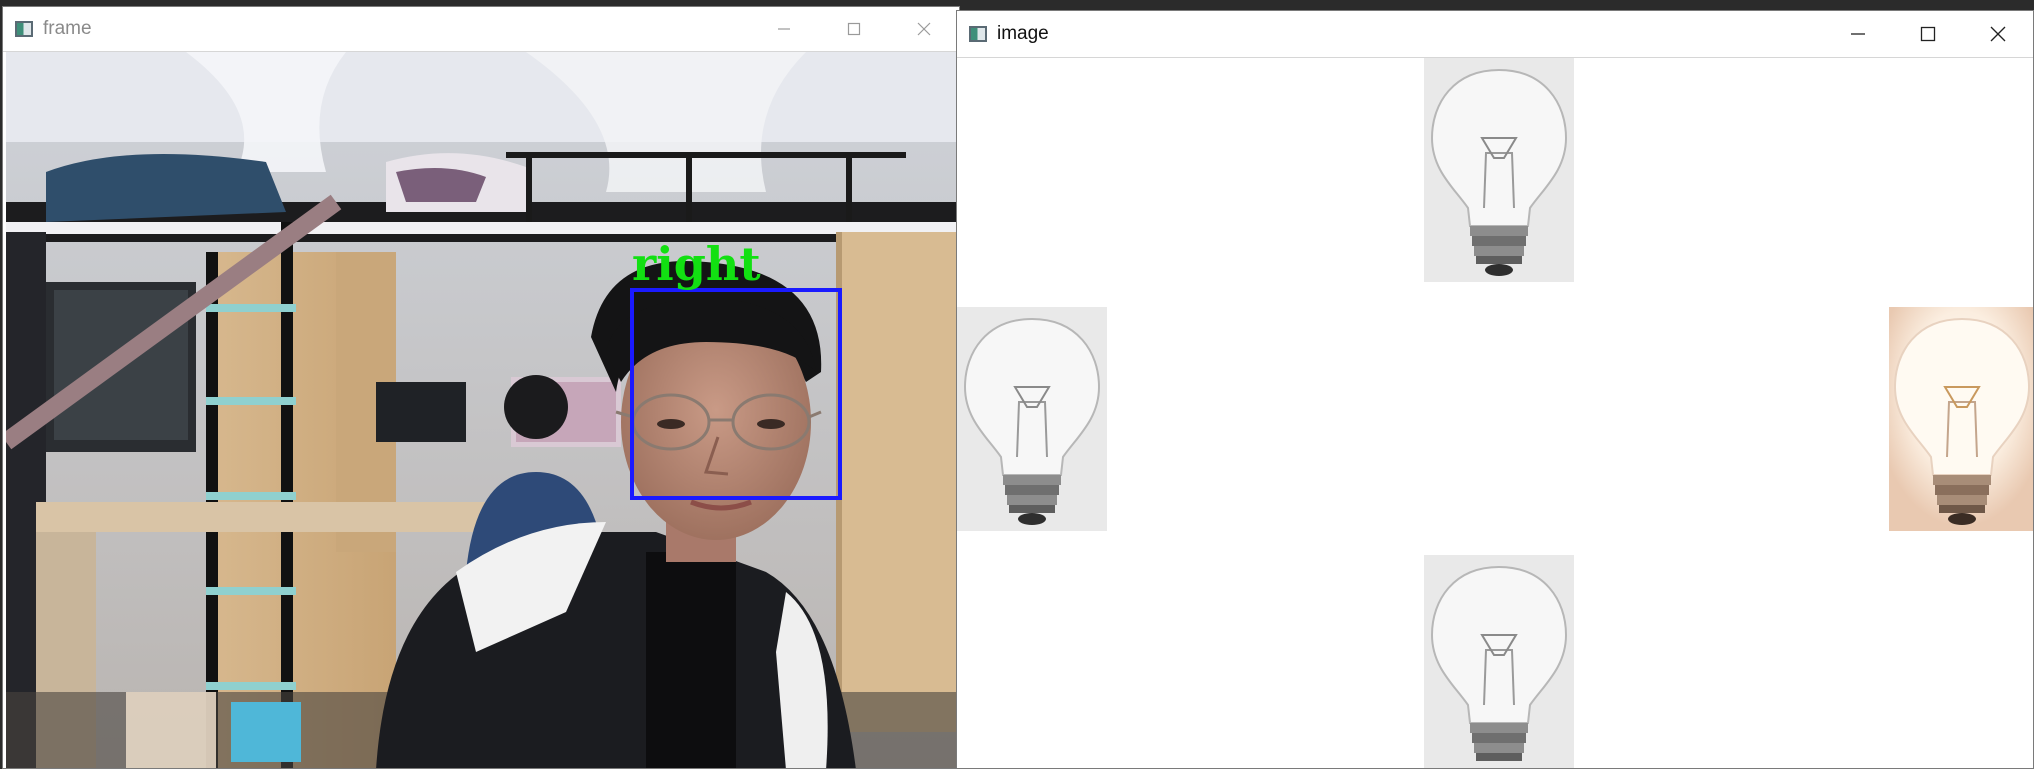  I want to click on bulb-bottom, so click(1499, 661).